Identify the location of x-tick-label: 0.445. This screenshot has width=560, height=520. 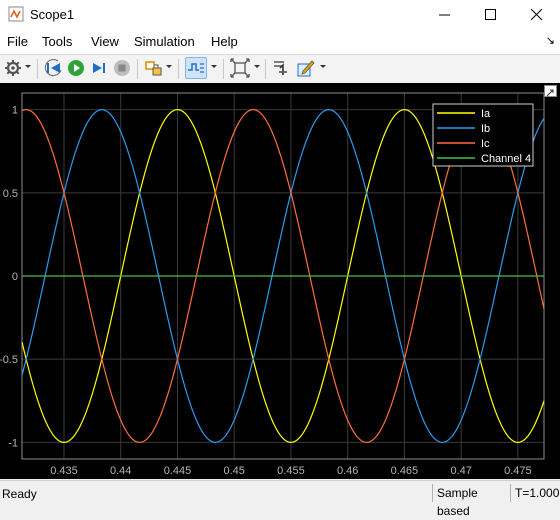
(178, 471).